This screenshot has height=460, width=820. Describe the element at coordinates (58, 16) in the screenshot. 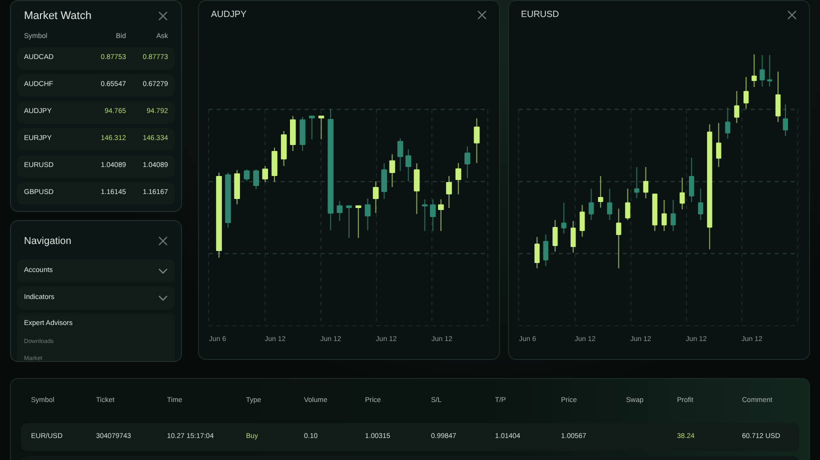

I see `panel-title: Market Watch` at that location.